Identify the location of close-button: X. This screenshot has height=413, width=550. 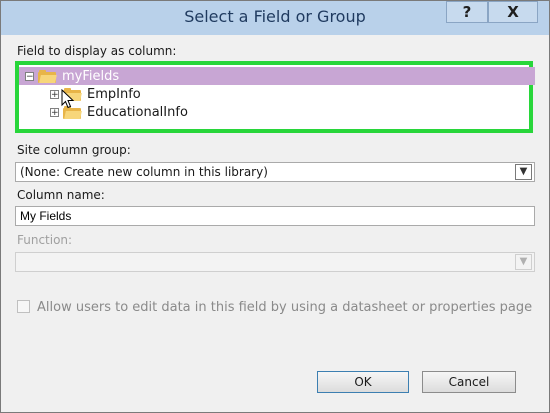
(513, 12).